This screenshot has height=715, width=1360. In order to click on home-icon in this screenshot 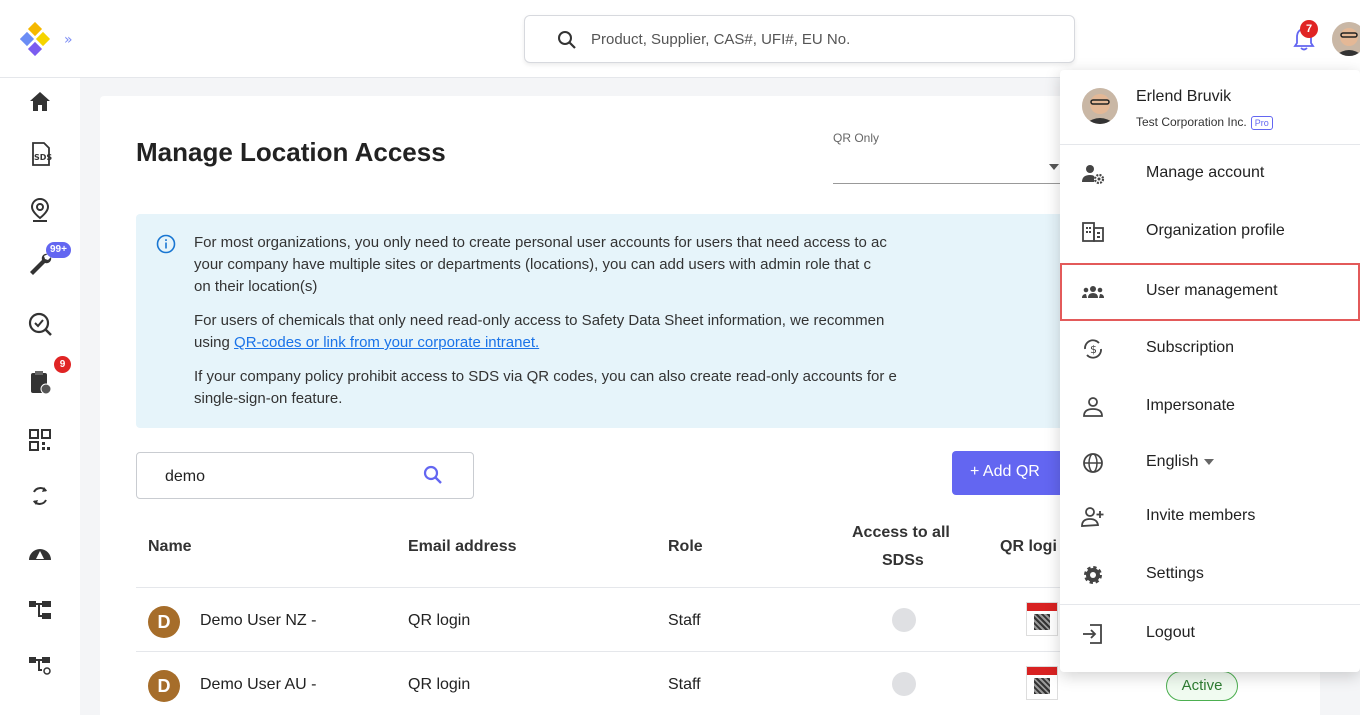, I will do `click(40, 102)`.